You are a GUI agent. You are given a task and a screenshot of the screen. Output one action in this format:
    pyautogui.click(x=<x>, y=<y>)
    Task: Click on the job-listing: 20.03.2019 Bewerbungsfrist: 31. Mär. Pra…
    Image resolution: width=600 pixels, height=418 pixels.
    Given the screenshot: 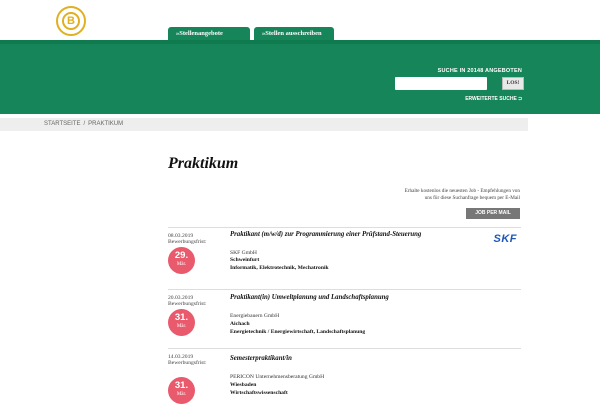 What is the action you would take?
    pyautogui.click(x=344, y=318)
    